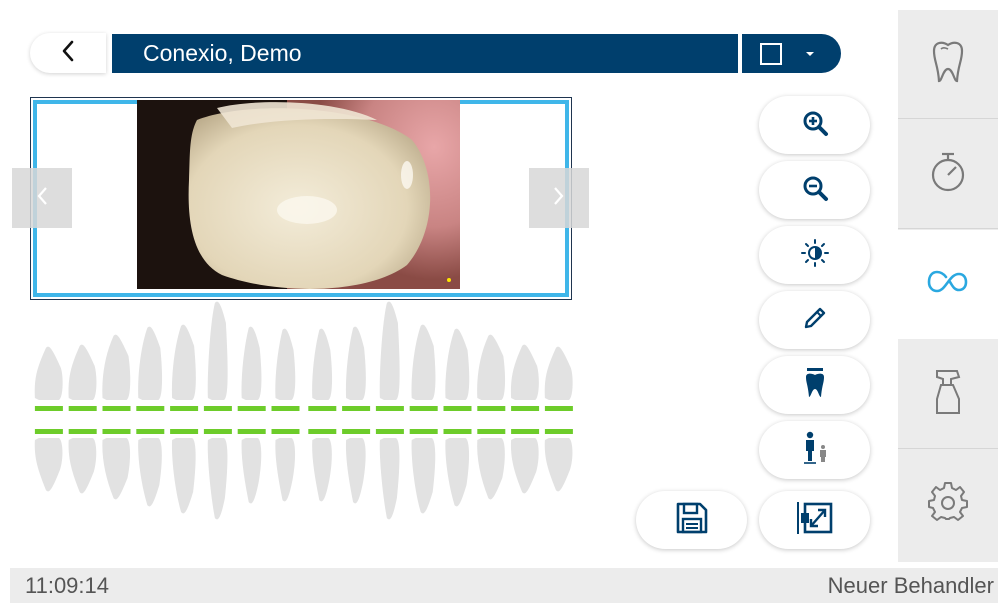 This screenshot has width=998, height=603. I want to click on tooth-icon, so click(815, 385).